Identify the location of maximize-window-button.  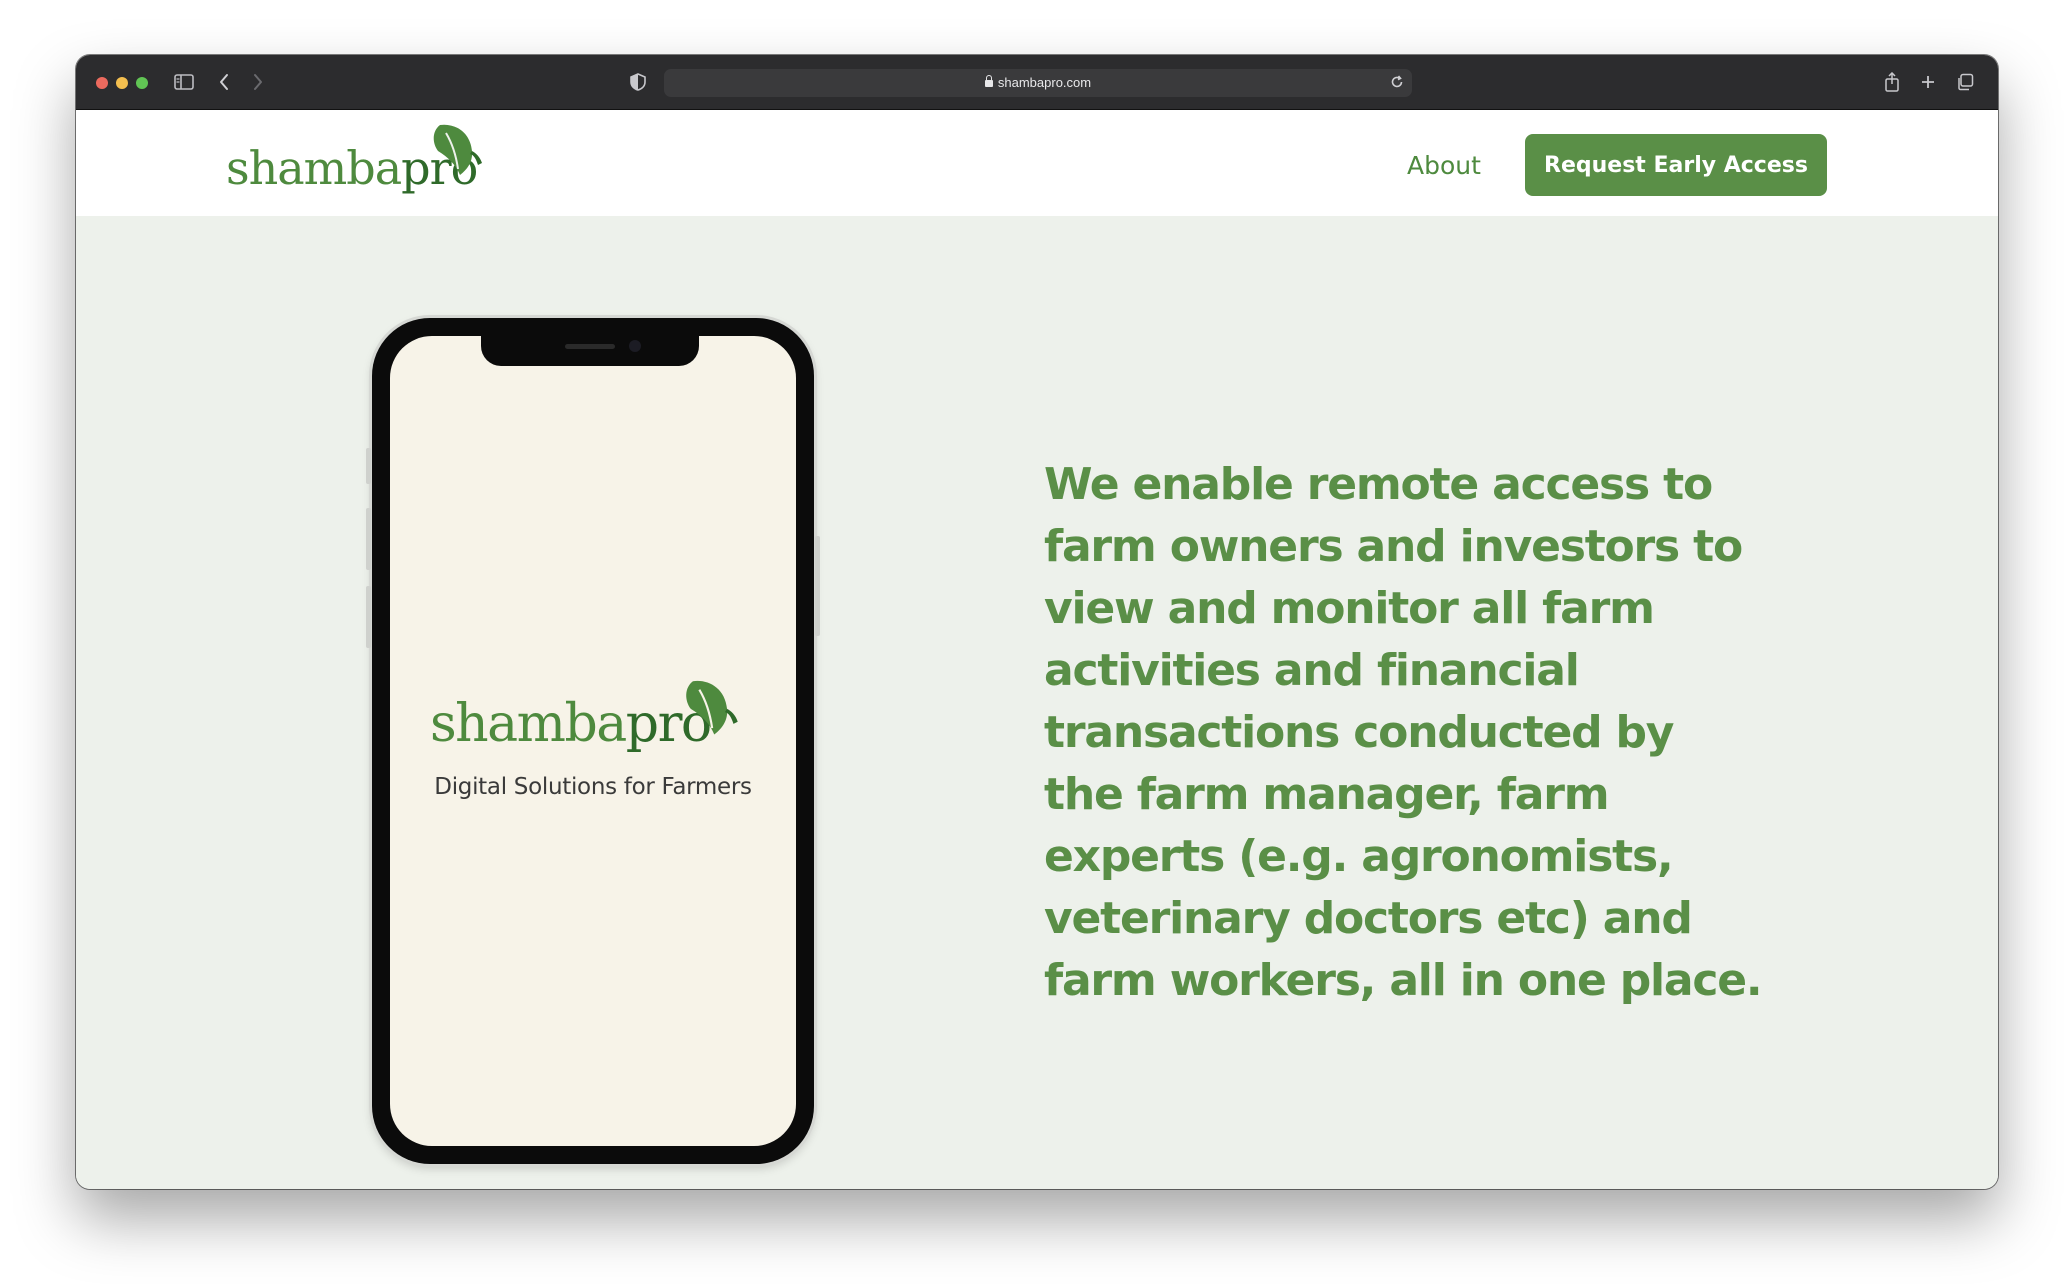
(142, 83).